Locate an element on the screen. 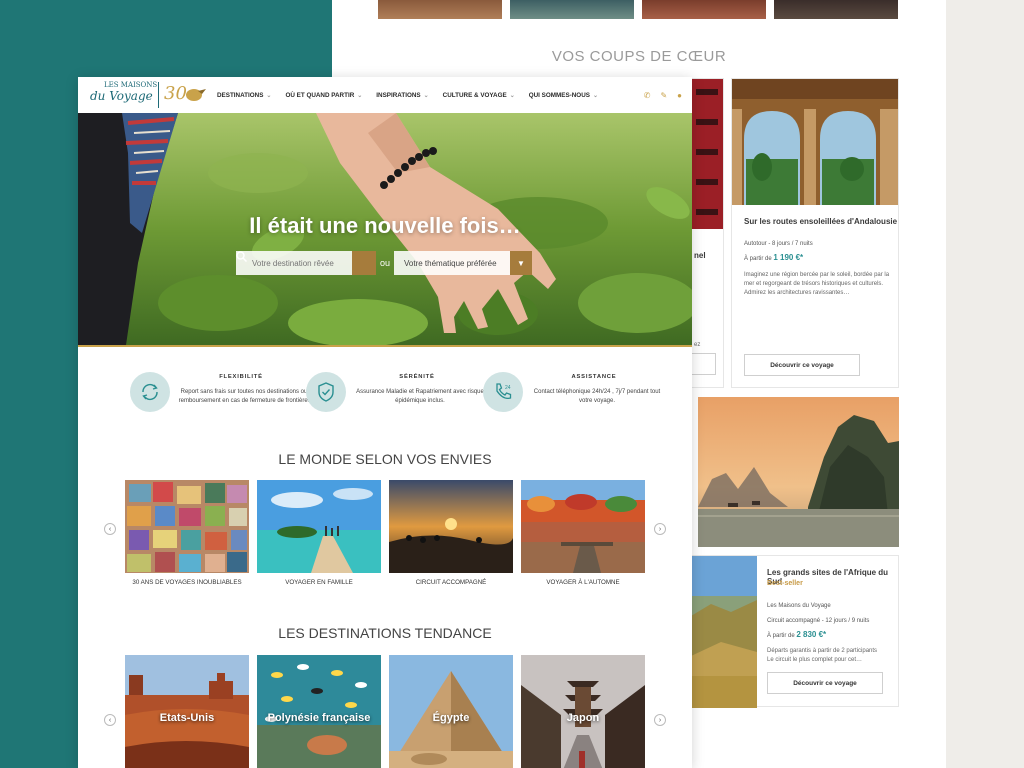  or-separator: ou is located at coordinates (385, 263).